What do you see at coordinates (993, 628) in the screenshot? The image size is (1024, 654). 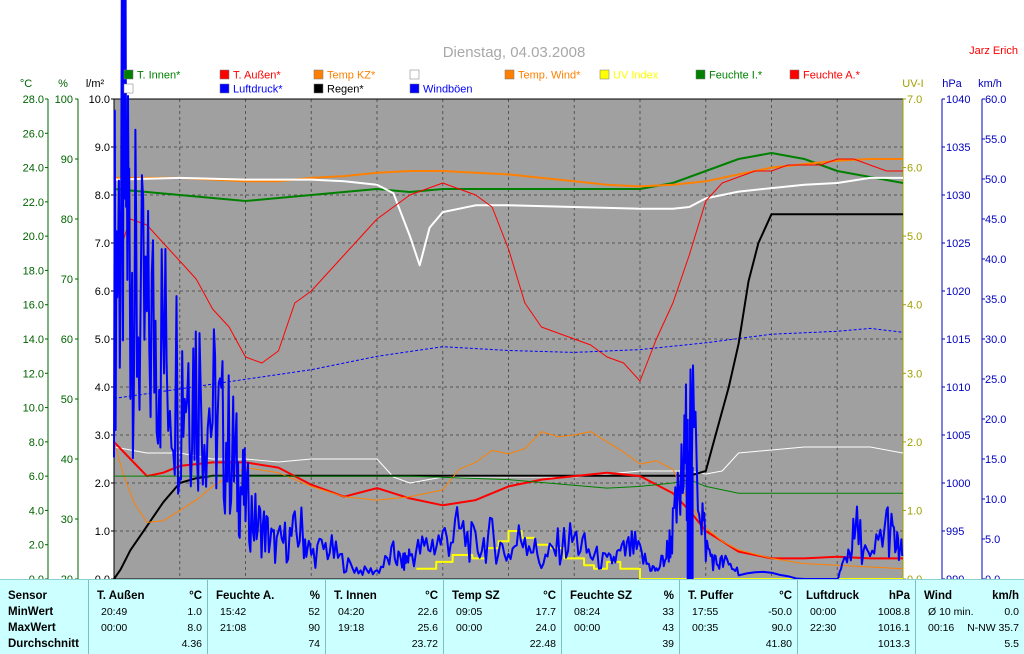 I see `stats-value: N-NW 35.7` at bounding box center [993, 628].